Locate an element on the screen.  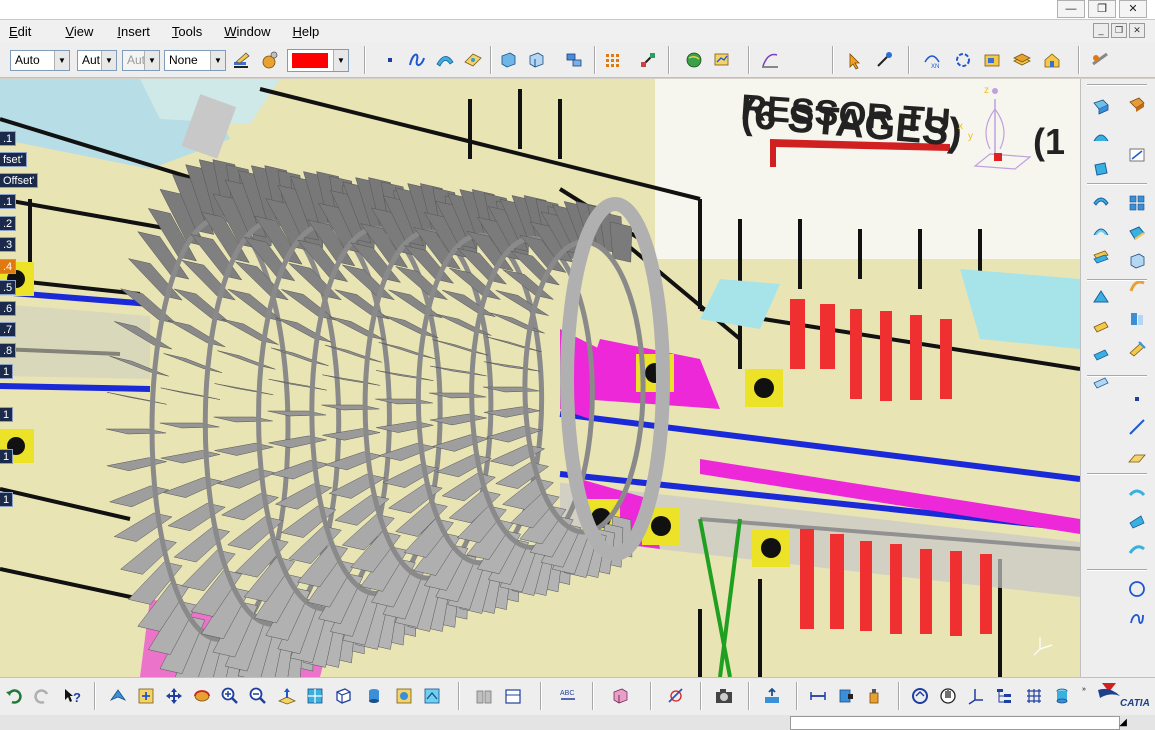
sketch-icon is located at coordinates (1137, 105).